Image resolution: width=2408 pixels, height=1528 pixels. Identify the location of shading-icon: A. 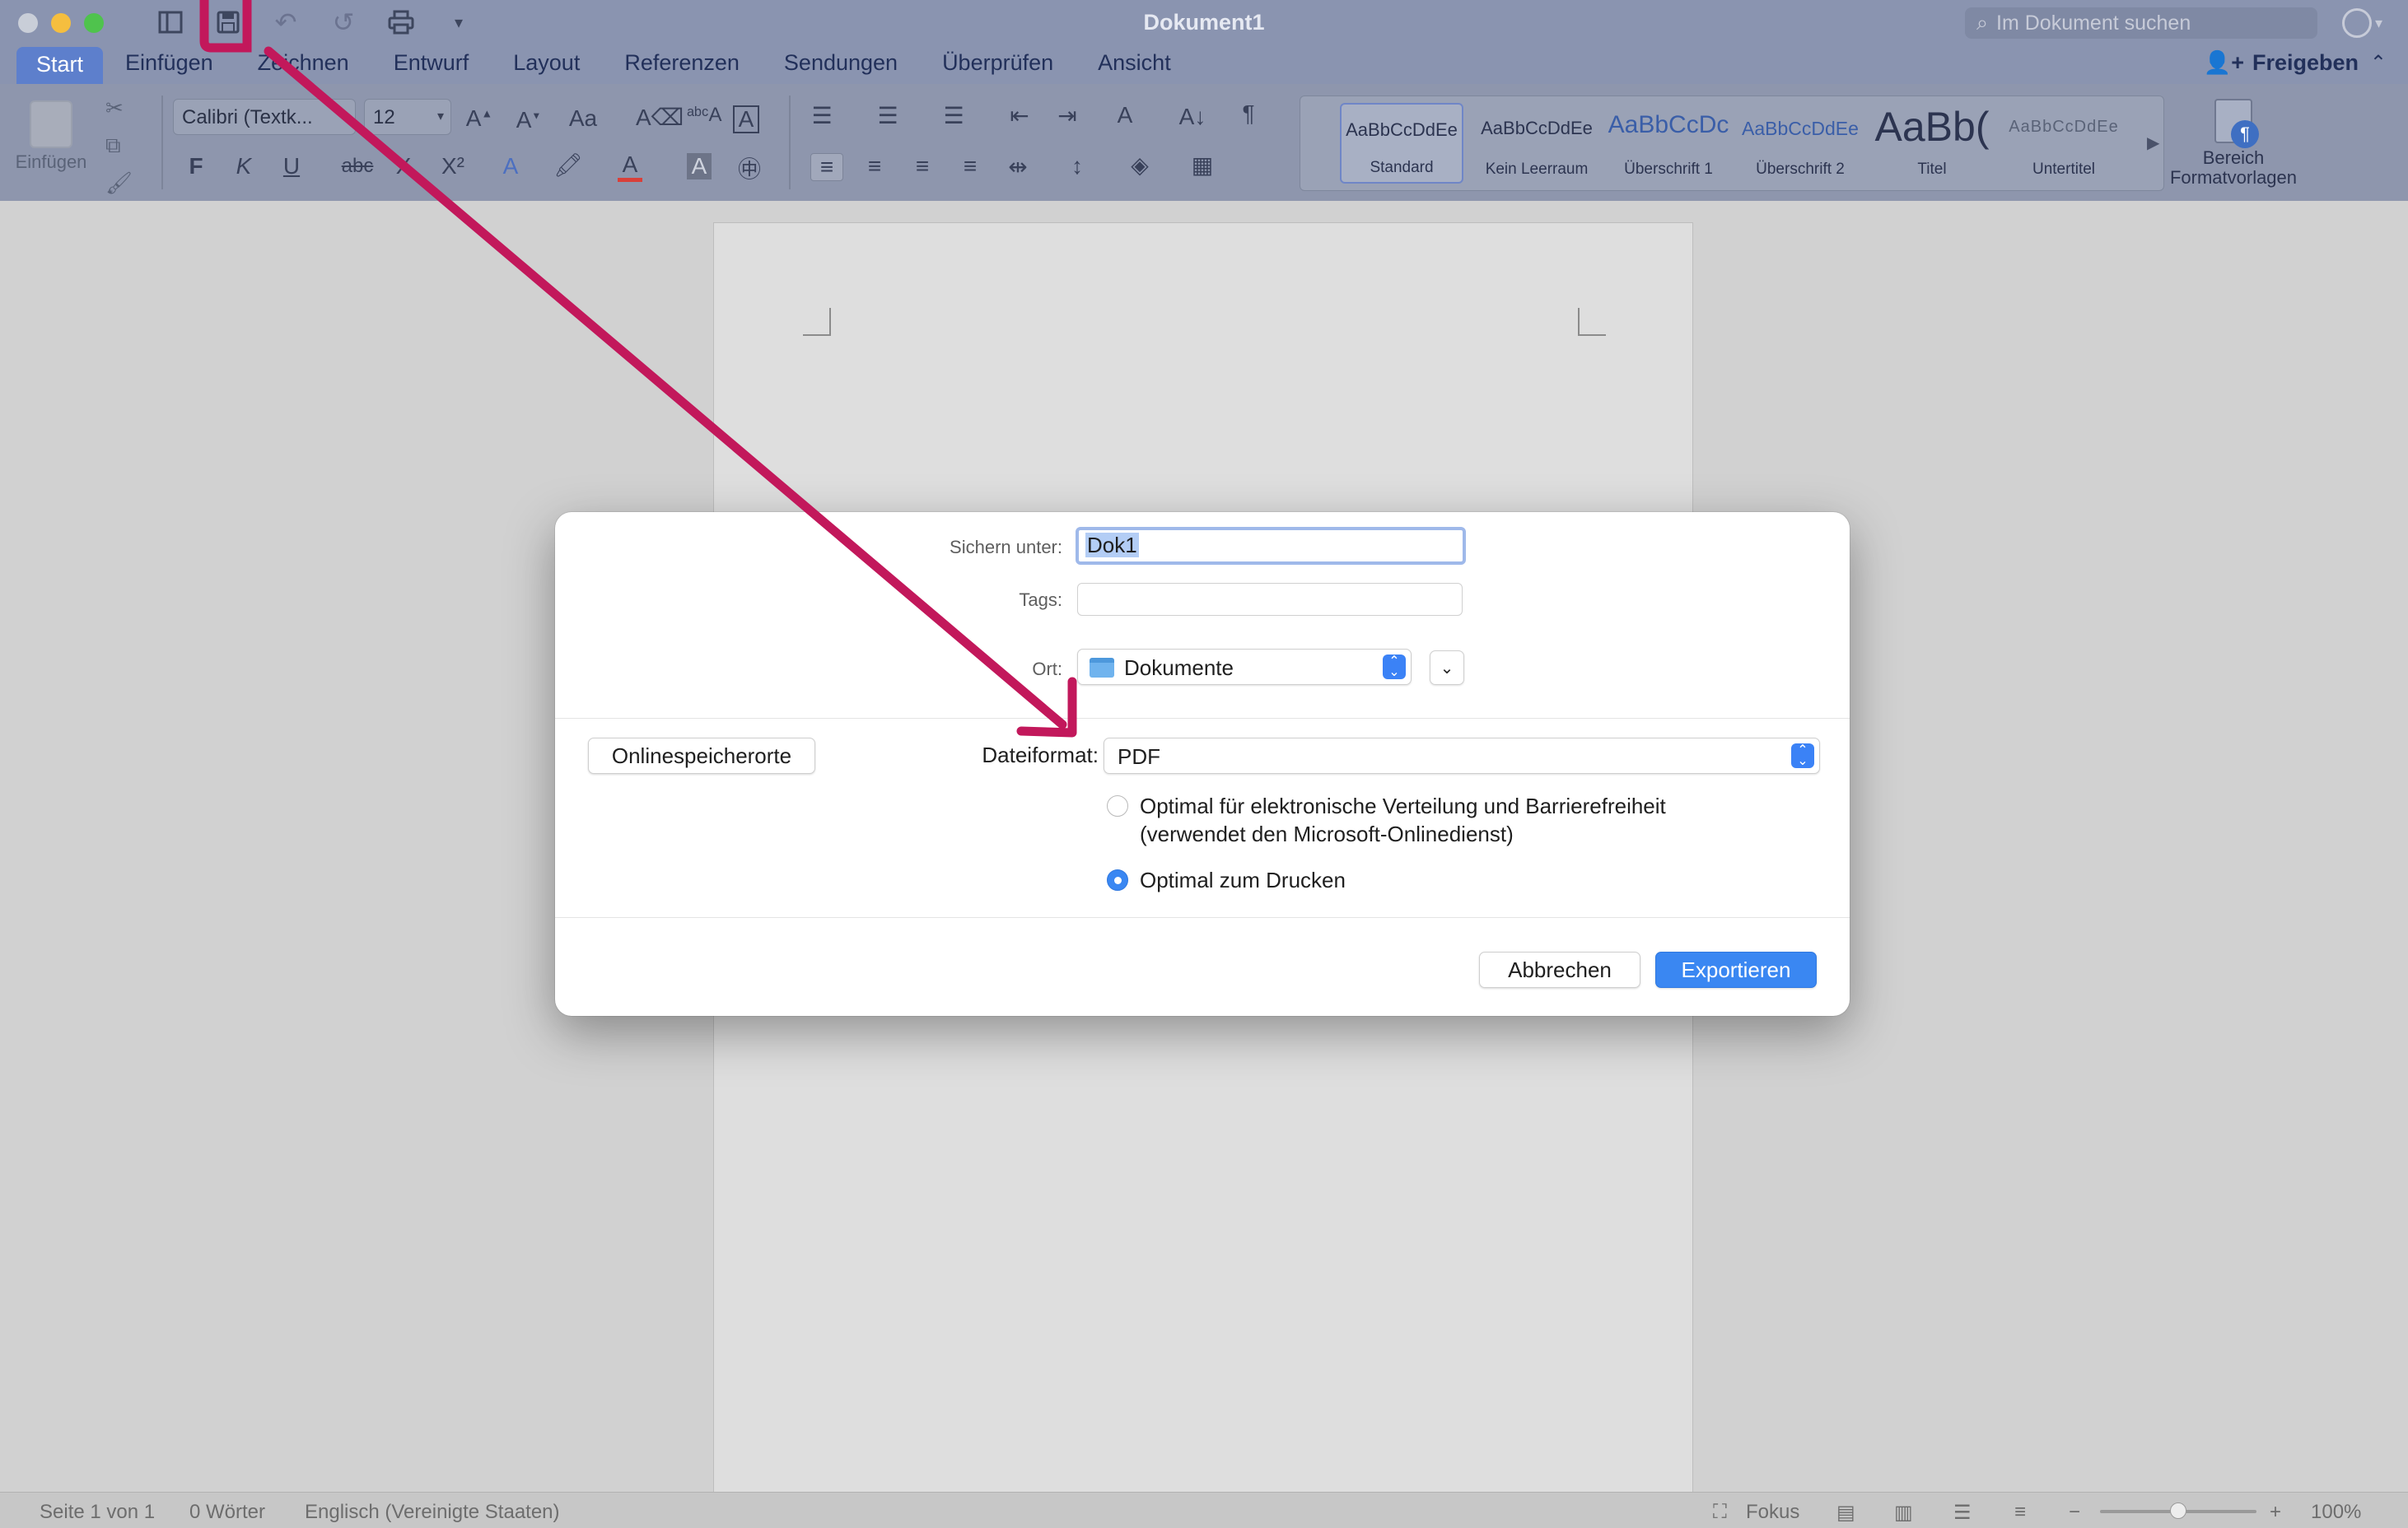
(699, 166).